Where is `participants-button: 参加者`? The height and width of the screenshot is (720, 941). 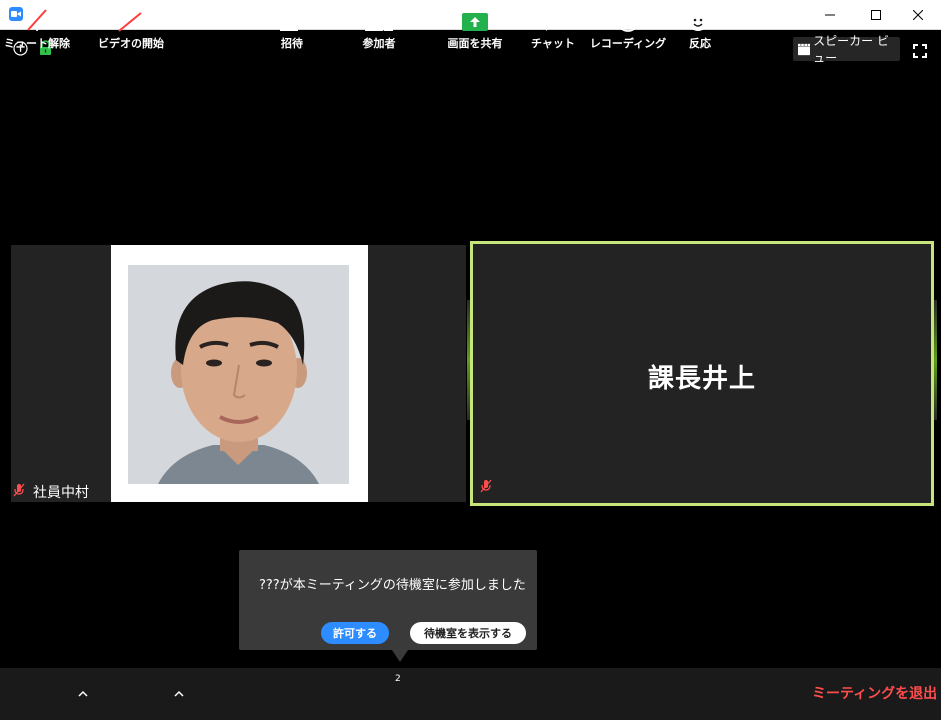 participants-button: 参加者 is located at coordinates (379, 26).